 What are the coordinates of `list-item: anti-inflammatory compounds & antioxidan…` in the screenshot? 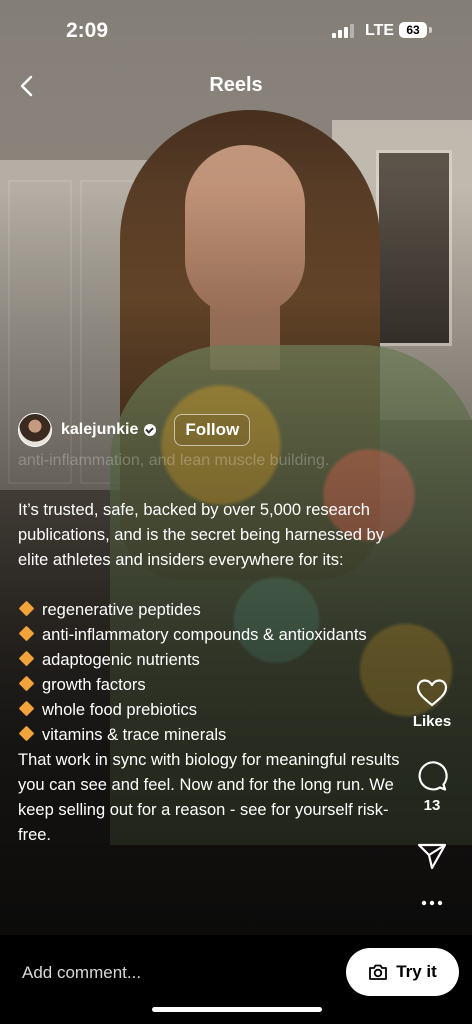 It's located at (213, 635).